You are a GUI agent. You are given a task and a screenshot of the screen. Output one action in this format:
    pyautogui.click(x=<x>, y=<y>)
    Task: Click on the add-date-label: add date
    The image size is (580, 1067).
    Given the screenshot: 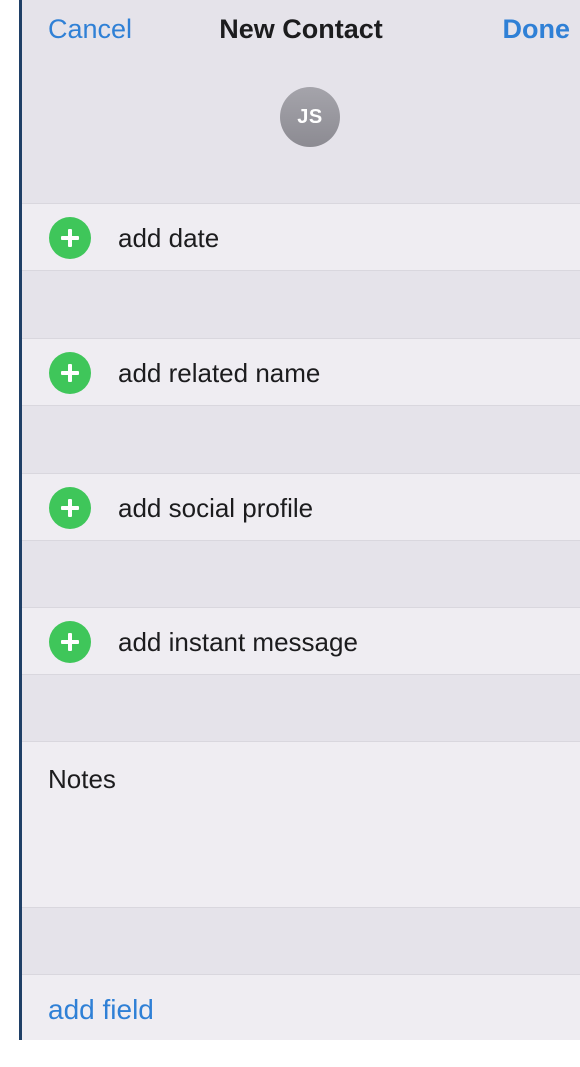 What is the action you would take?
    pyautogui.click(x=169, y=238)
    